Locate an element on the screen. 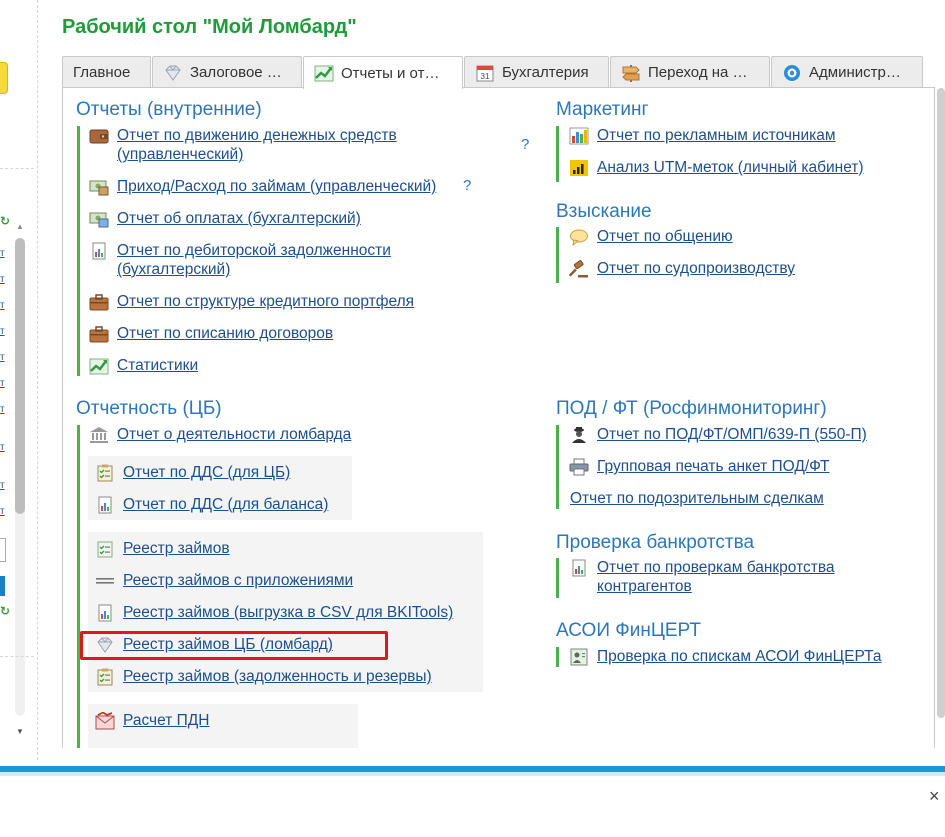  left-scrollbar-thumb is located at coordinates (20, 376).